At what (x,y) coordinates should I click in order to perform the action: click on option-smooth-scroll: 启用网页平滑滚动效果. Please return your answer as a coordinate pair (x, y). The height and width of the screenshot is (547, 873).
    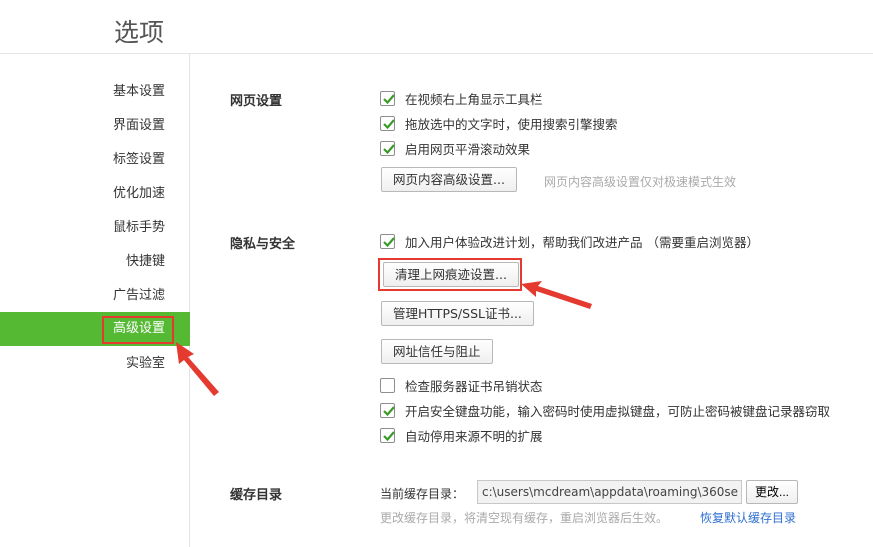
    Looking at the image, I should click on (455, 148).